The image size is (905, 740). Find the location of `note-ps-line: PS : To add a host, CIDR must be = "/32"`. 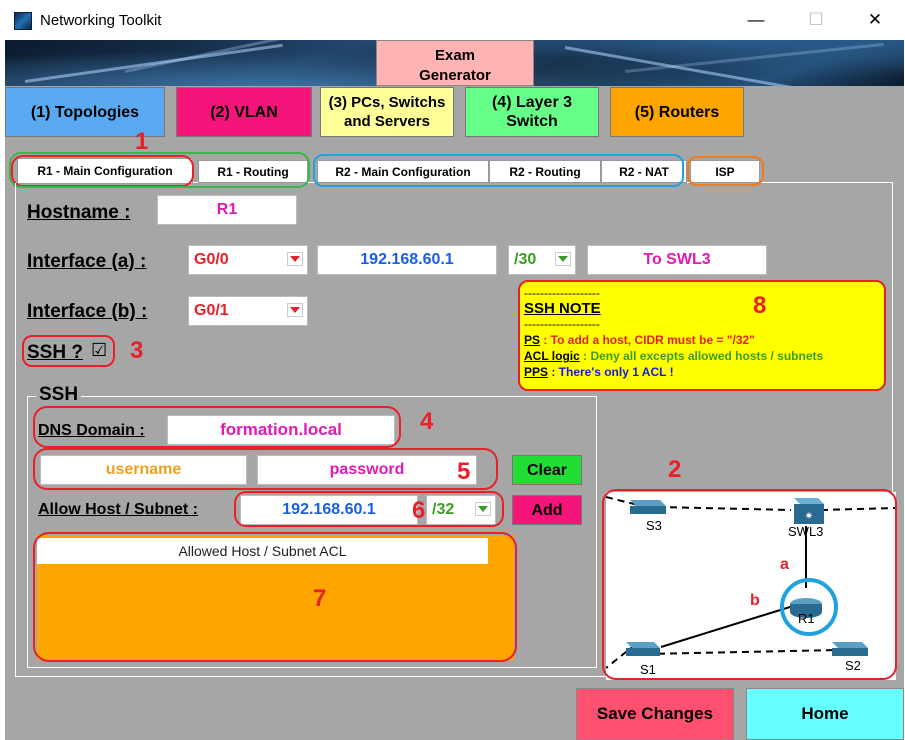

note-ps-line: PS : To add a host, CIDR must be = "/32" is located at coordinates (704, 340).